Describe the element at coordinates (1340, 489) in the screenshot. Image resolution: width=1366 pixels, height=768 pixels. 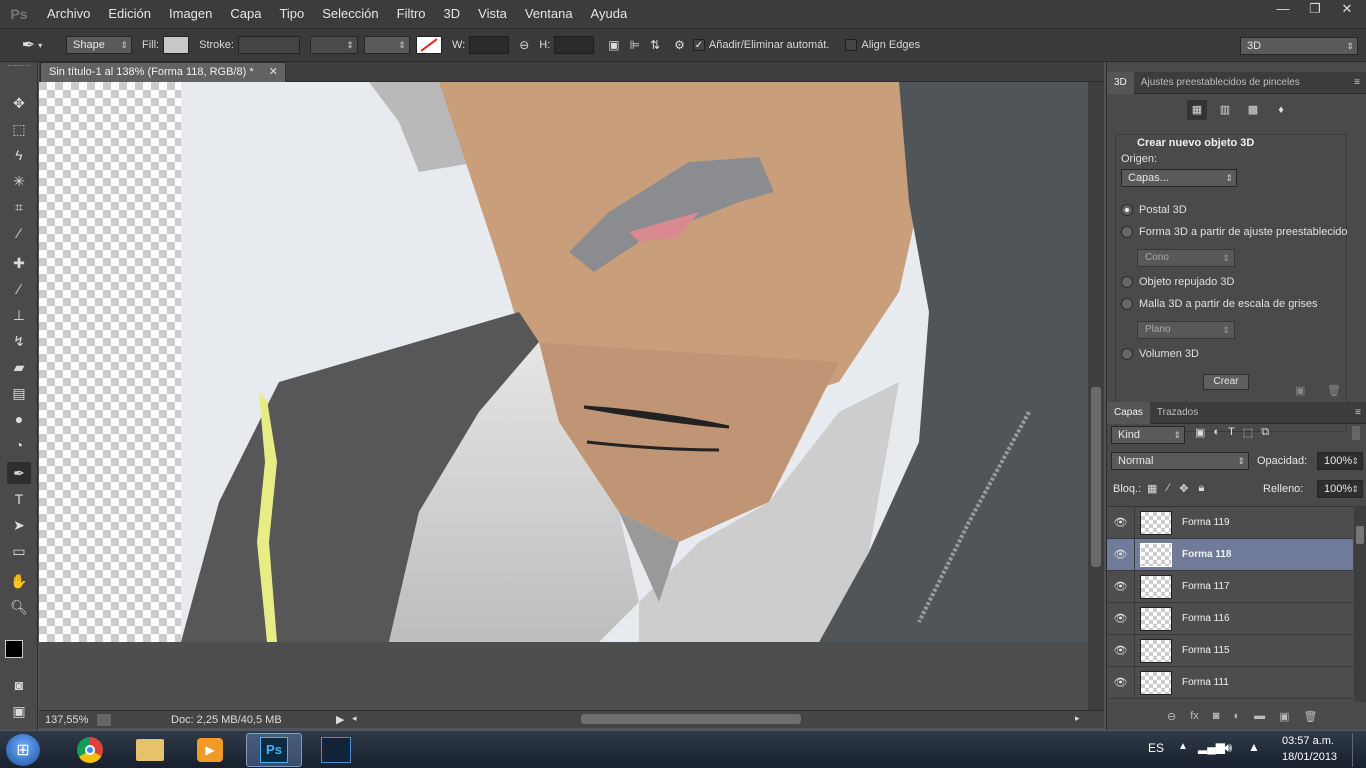
I see `fill-field: 100%` at that location.